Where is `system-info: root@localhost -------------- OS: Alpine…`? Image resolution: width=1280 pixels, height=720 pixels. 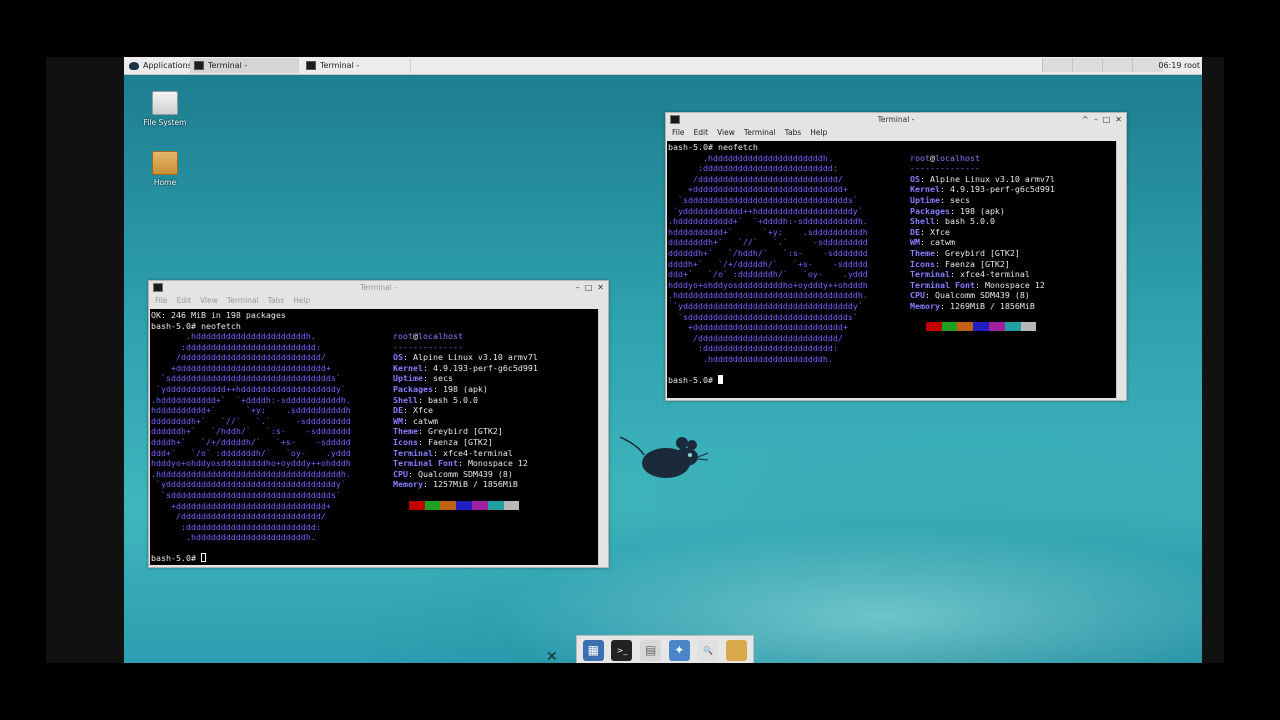
system-info: root@localhost -------------- OS: Alpine… is located at coordinates (465, 410).